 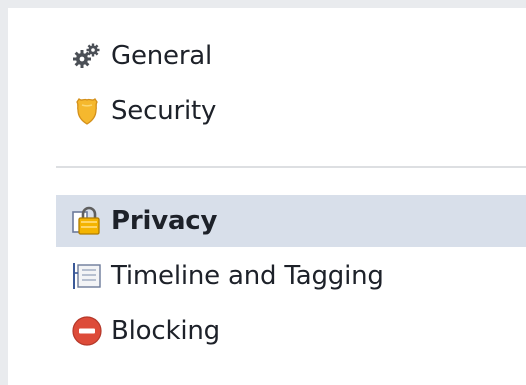 What do you see at coordinates (291, 167) in the screenshot?
I see `section-divider` at bounding box center [291, 167].